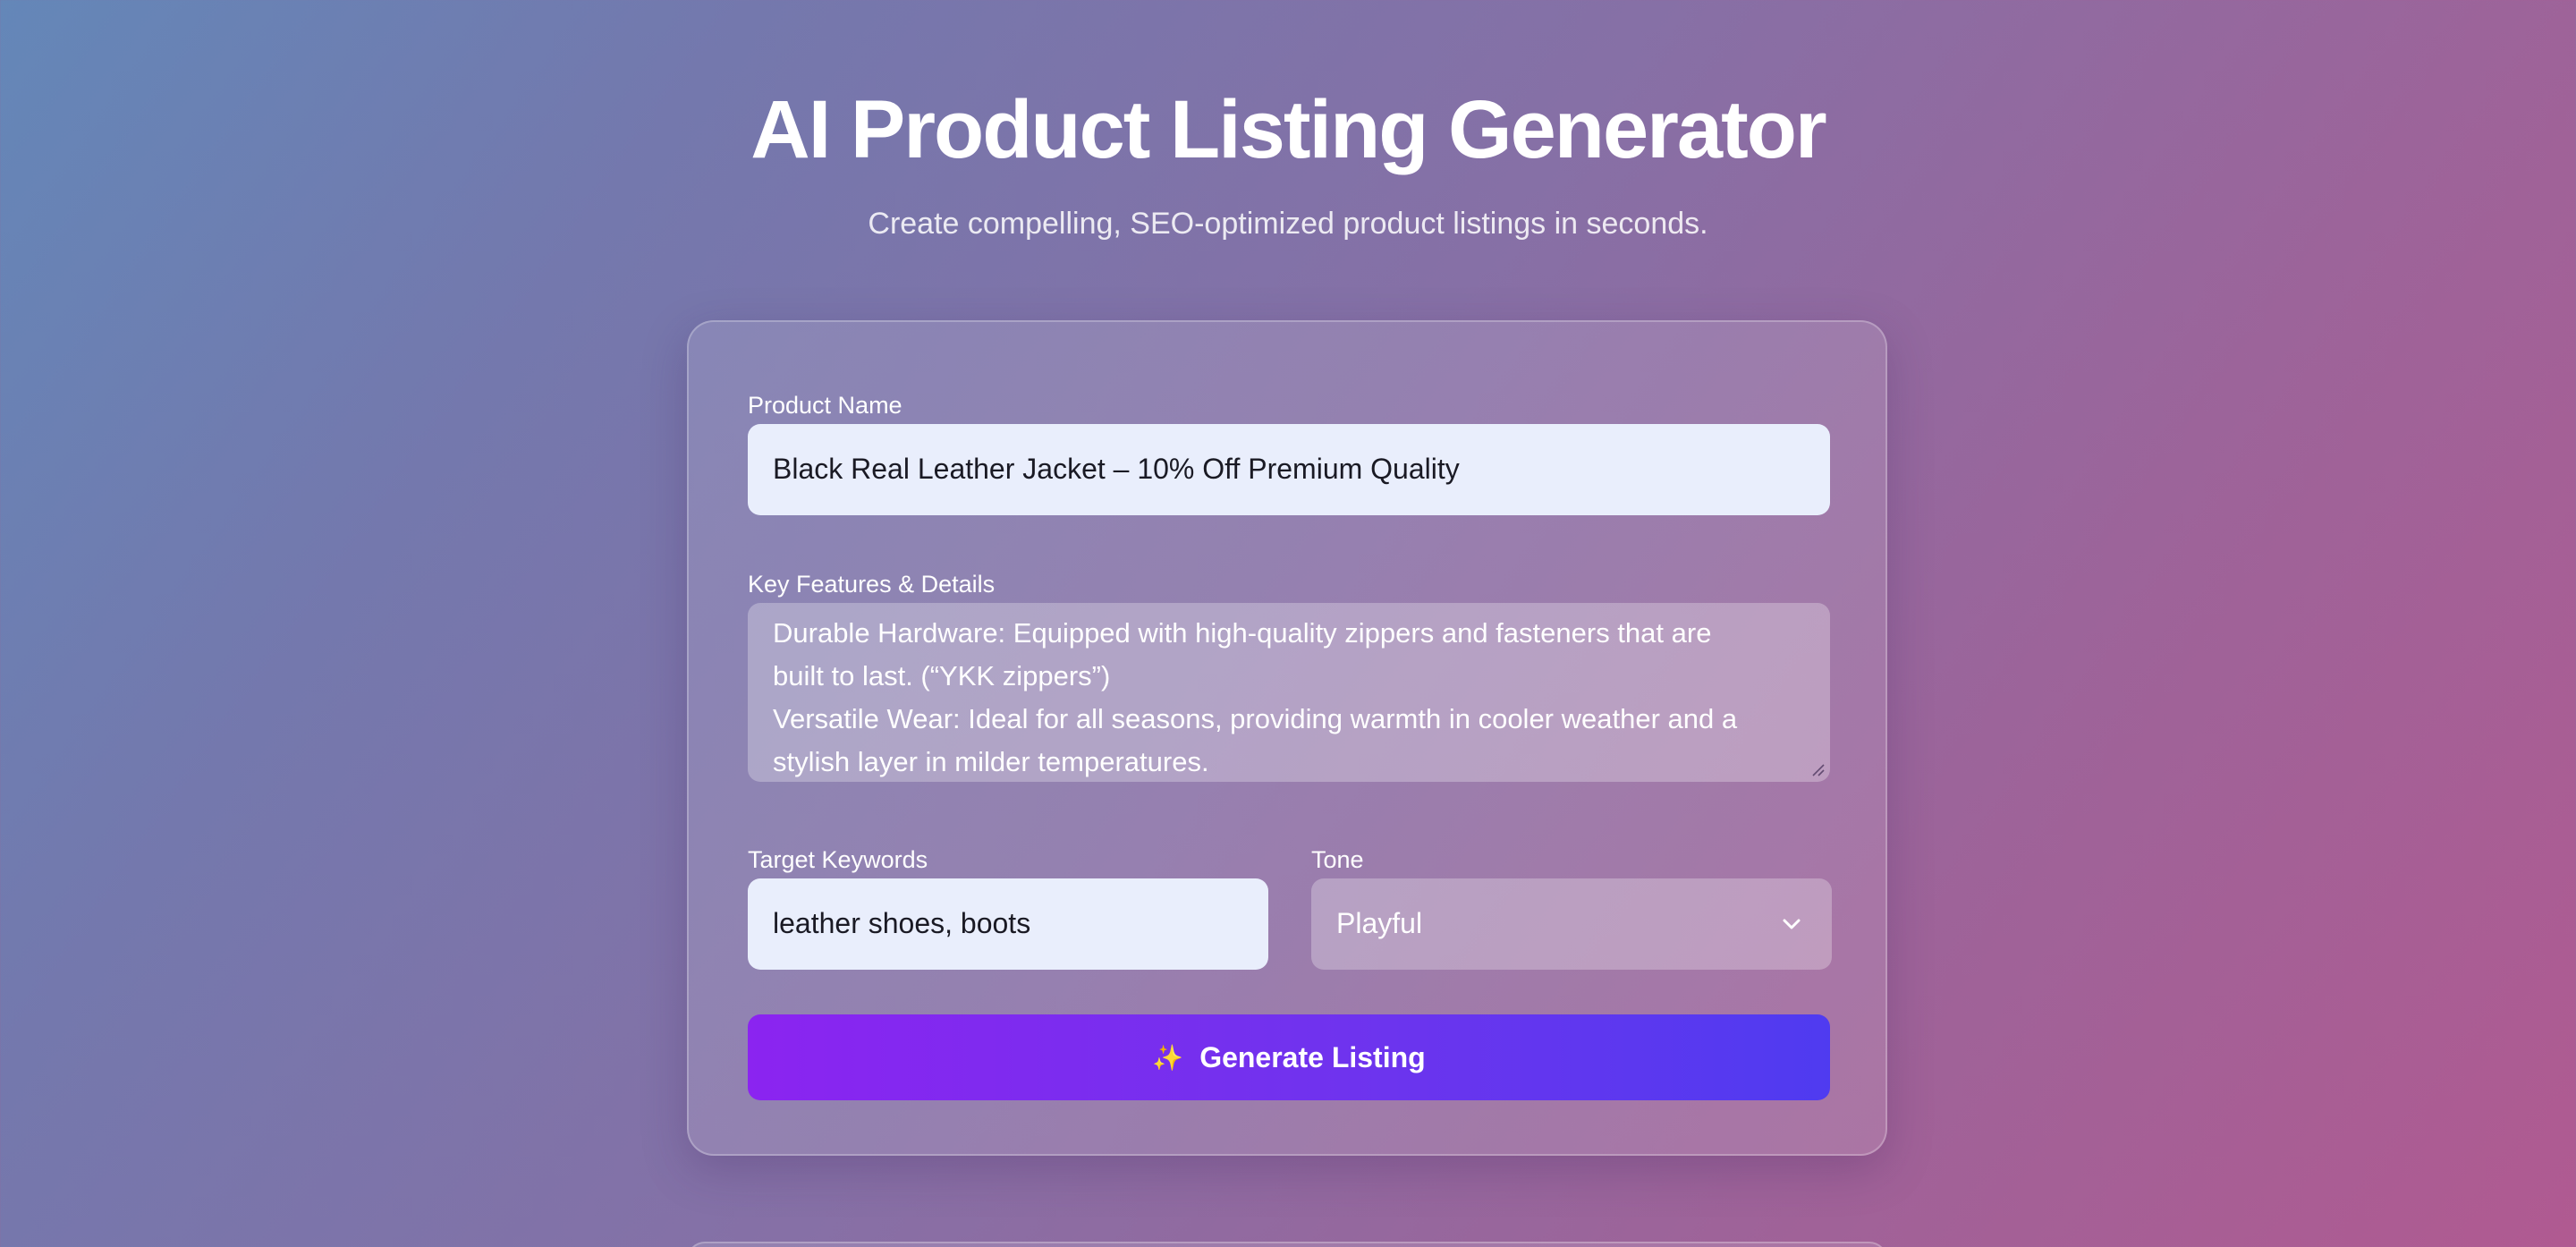  I want to click on page-title: AI Product Listing Generator, so click(1288, 129).